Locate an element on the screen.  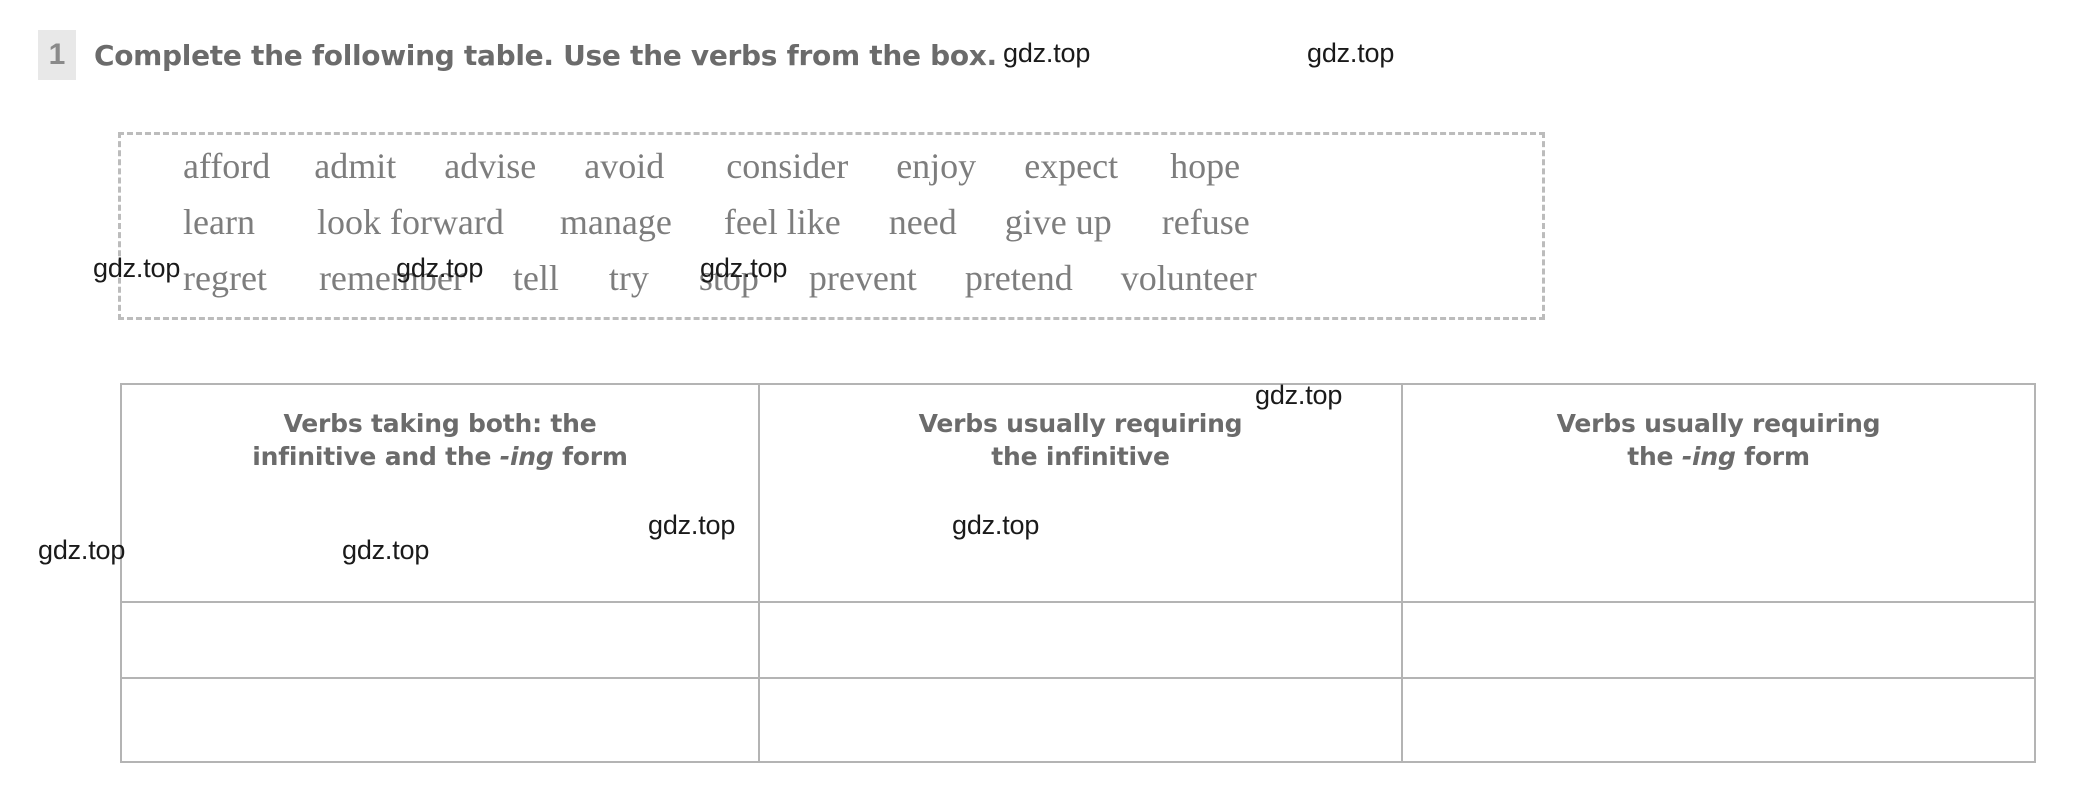
verb-word: learn is located at coordinates (219, 222).